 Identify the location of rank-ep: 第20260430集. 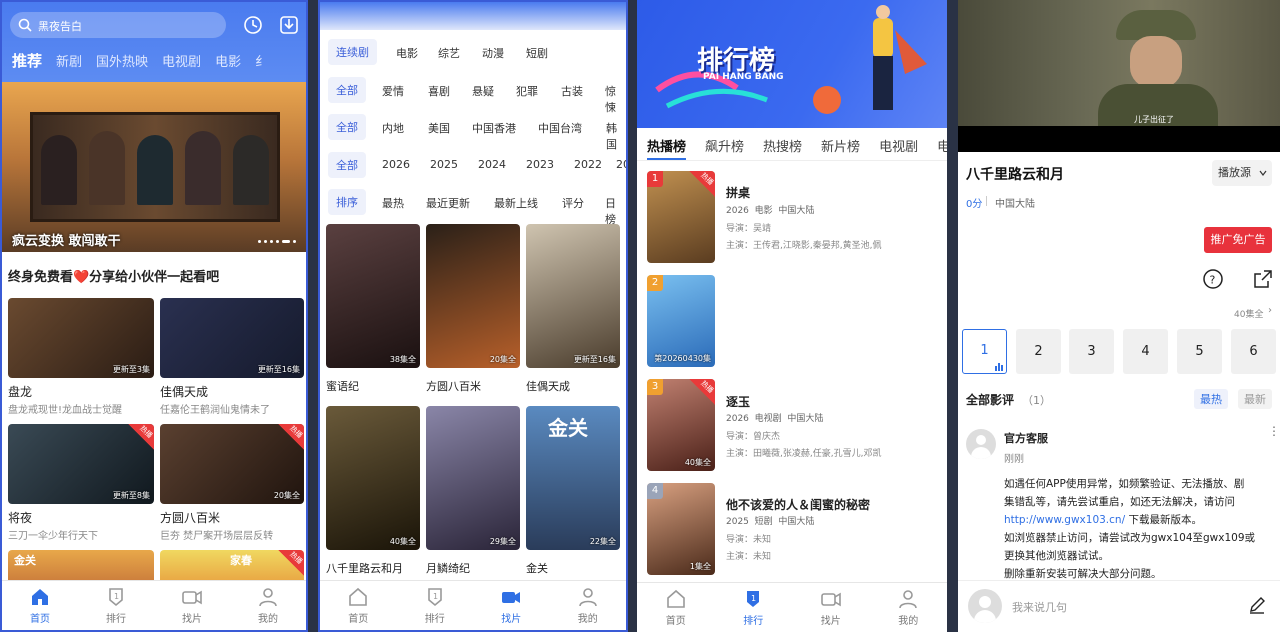
(682, 358).